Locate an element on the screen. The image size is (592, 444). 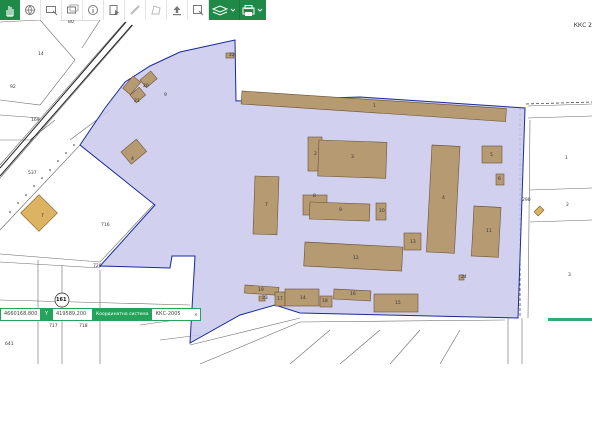
layers-select-icon is located at coordinates (72, 9).